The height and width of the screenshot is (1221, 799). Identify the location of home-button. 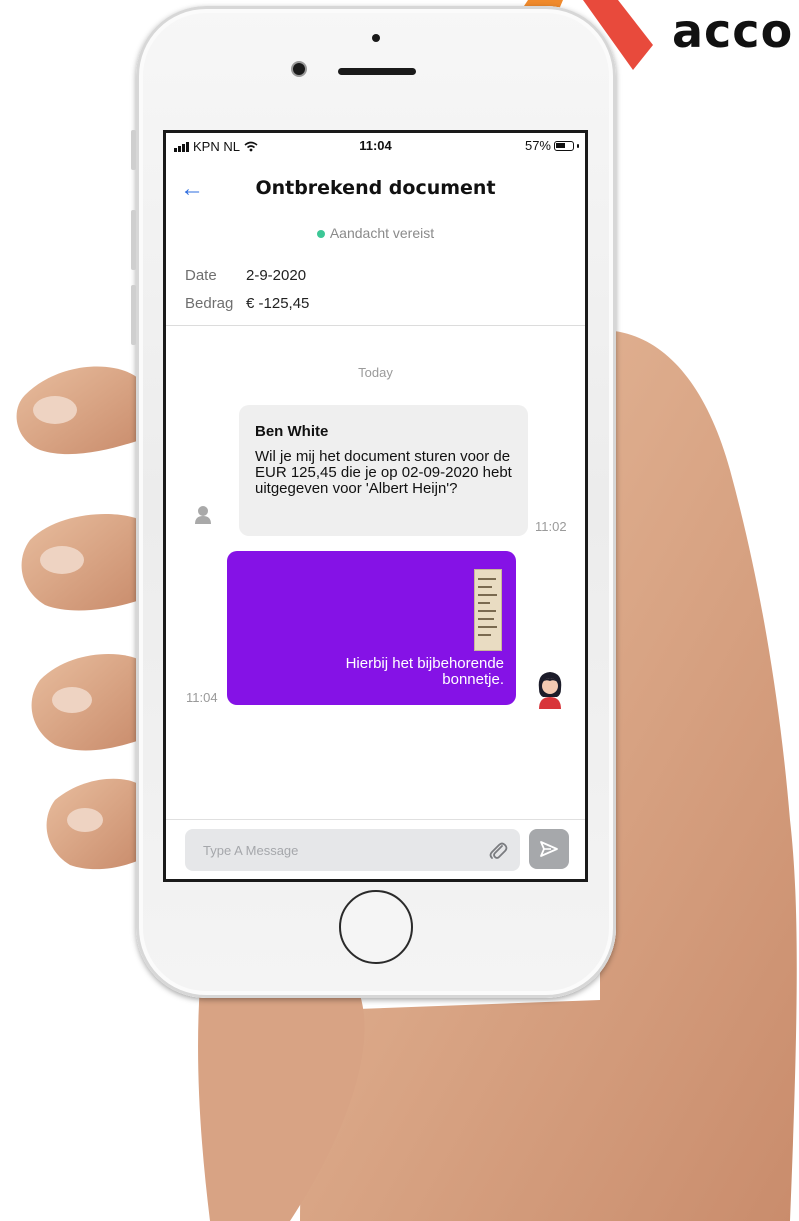
(376, 927).